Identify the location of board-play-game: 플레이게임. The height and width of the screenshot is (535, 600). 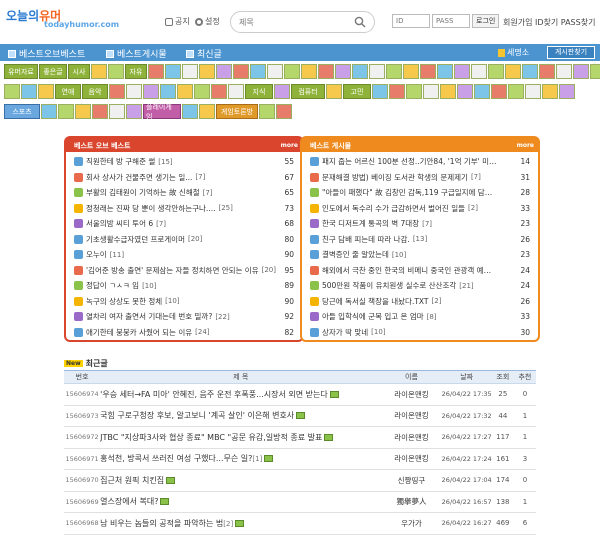
(162, 111).